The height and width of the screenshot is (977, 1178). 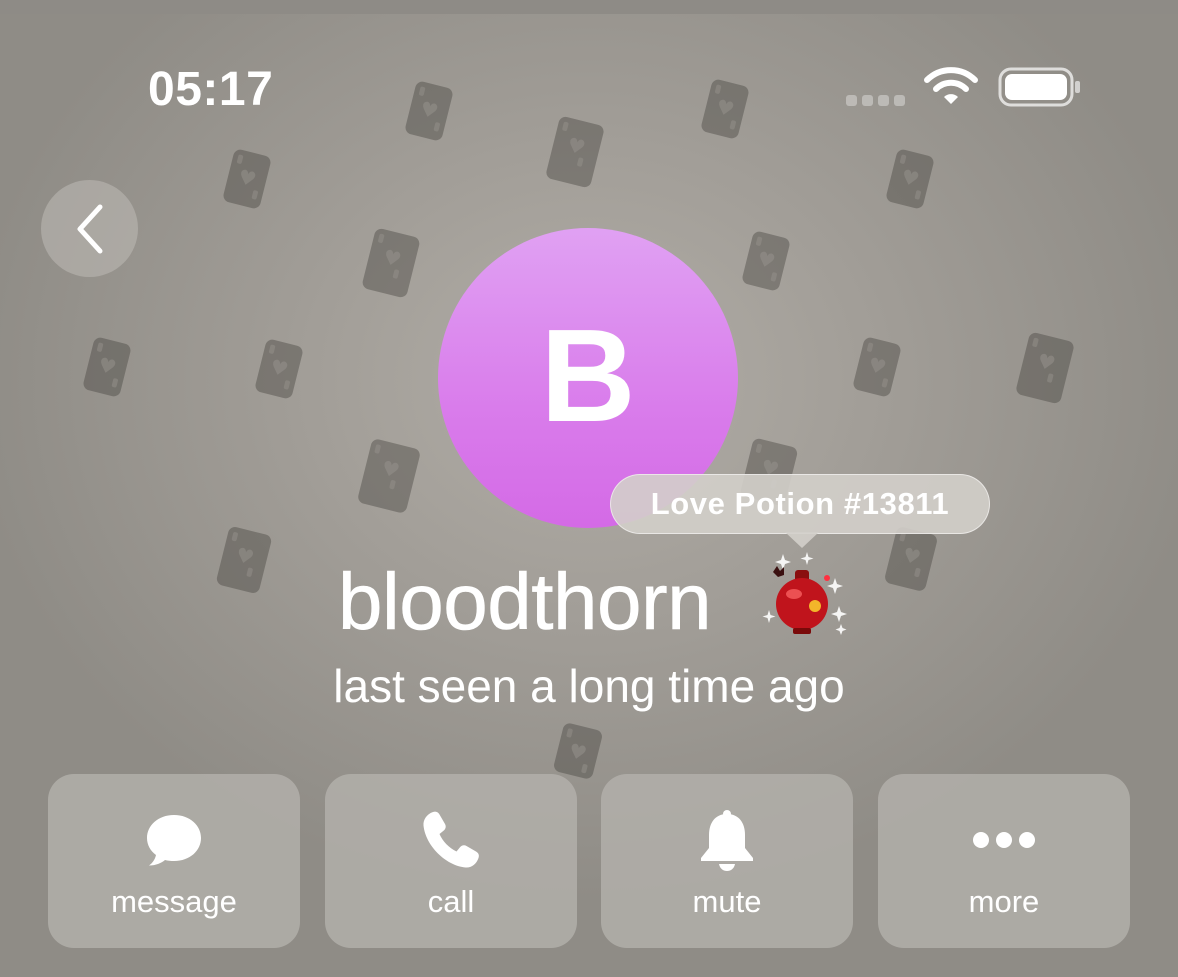 I want to click on status-time: 05:17, so click(x=211, y=89).